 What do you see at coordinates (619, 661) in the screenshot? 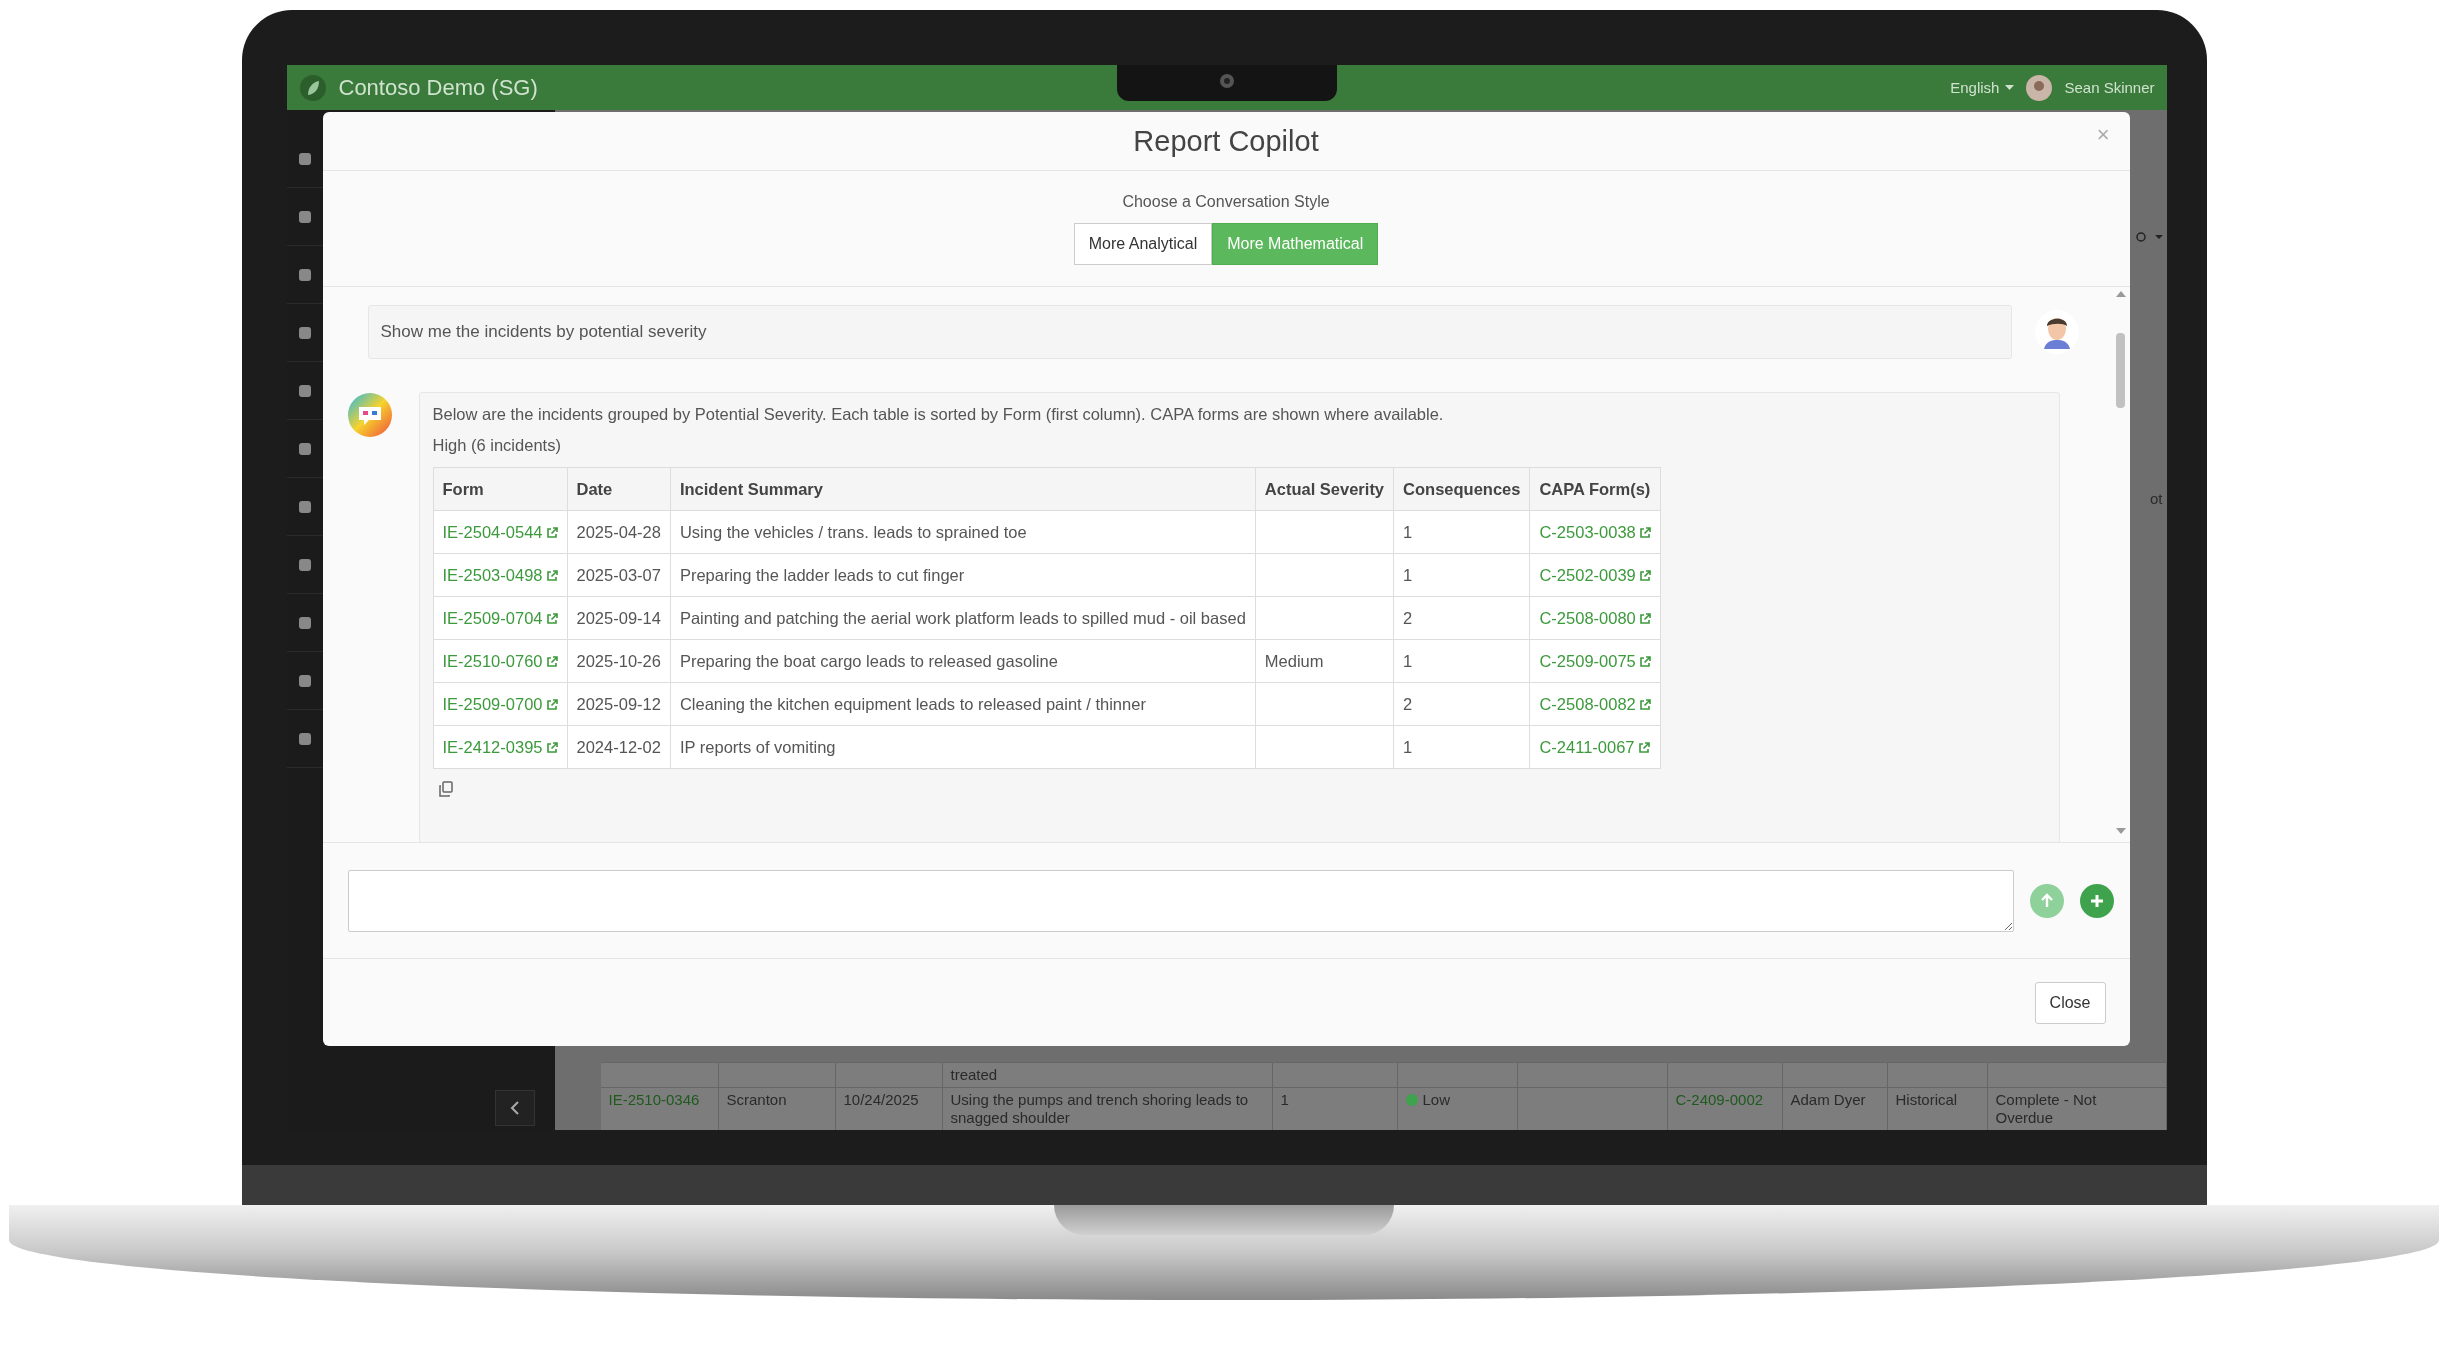
I see `table-cell: 2025-10-26` at bounding box center [619, 661].